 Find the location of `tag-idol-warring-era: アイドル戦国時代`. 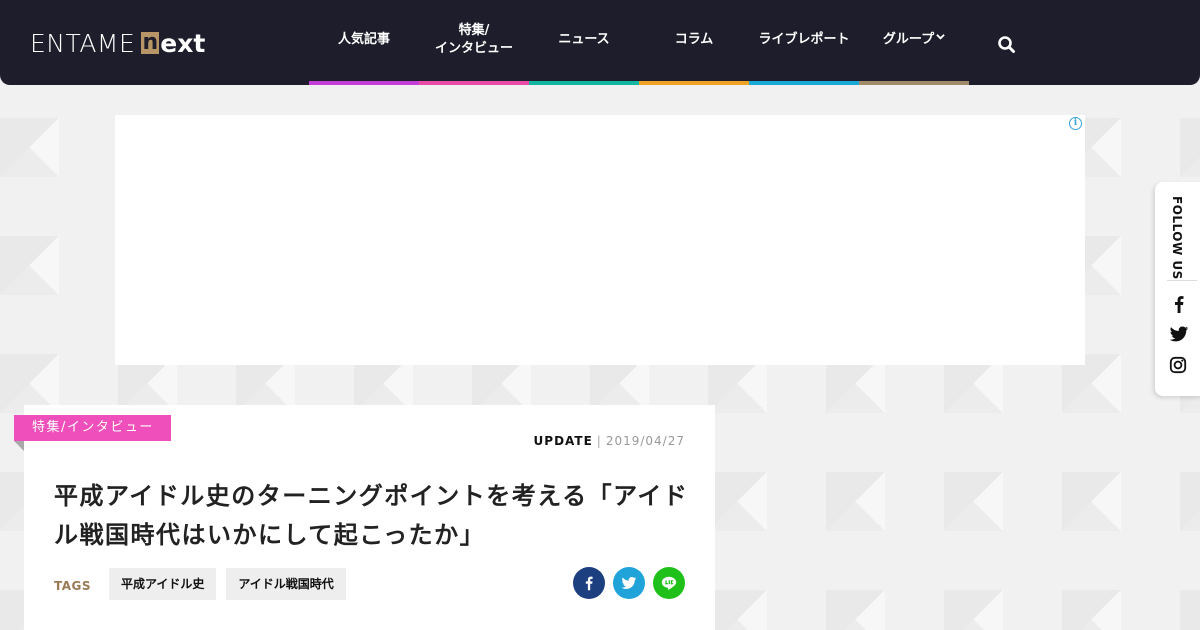

tag-idol-warring-era: アイドル戦国時代 is located at coordinates (286, 584).